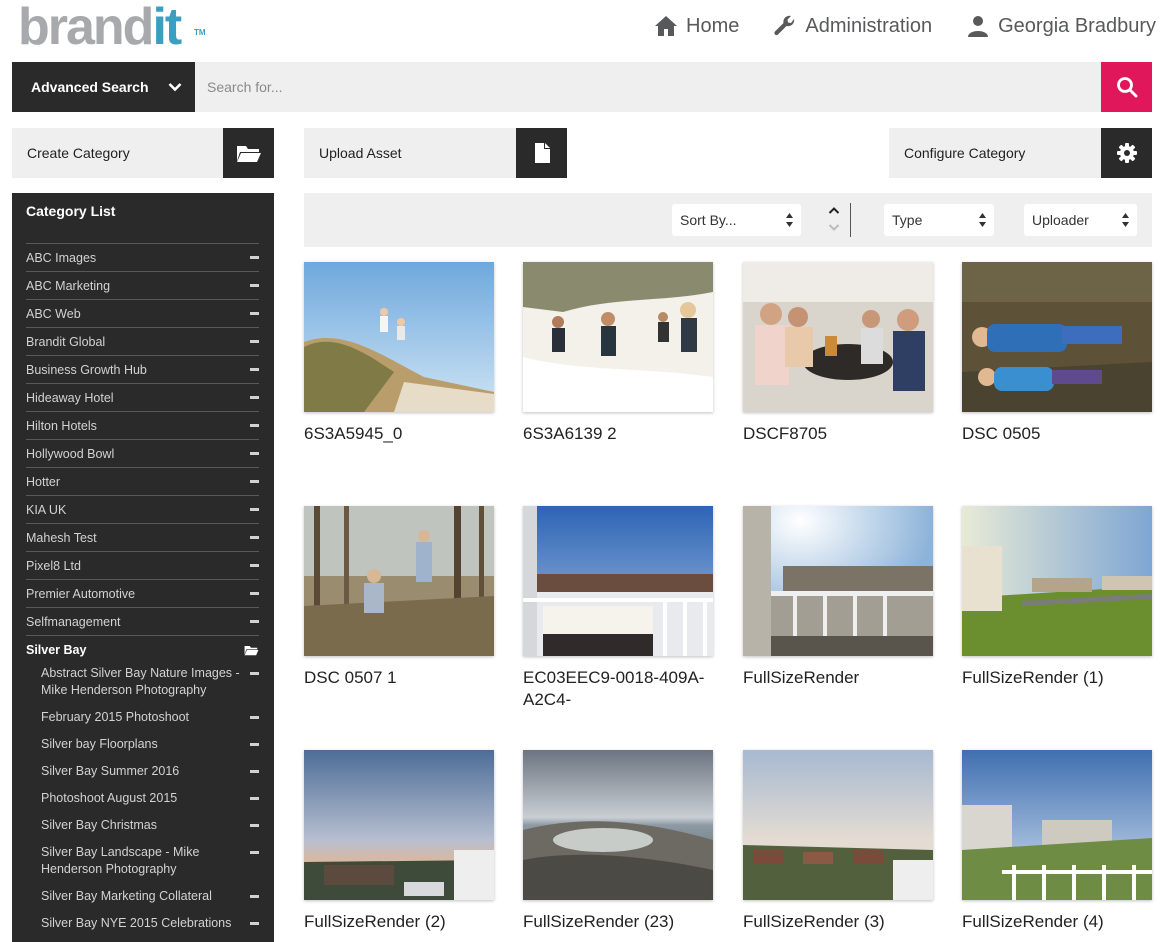  I want to click on asset-card: FullSizeRender (4), so click(1057, 841).